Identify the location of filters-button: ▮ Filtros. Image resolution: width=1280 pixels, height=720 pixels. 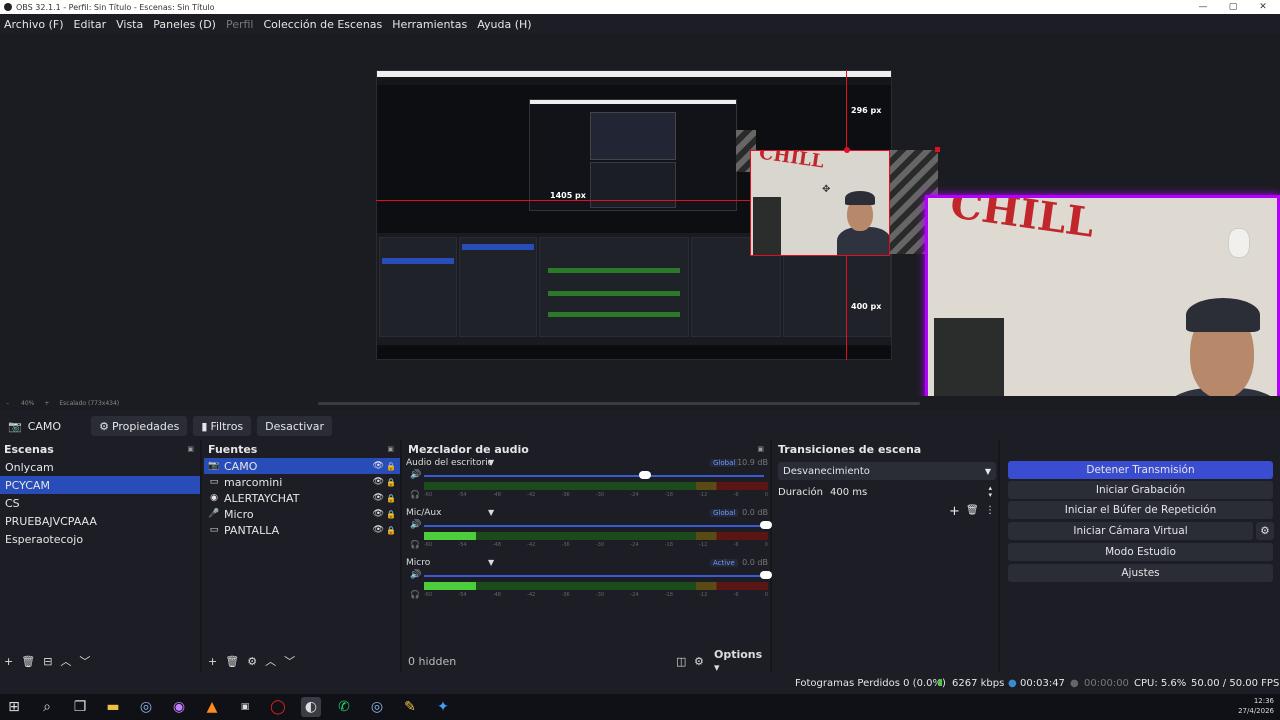
(222, 426).